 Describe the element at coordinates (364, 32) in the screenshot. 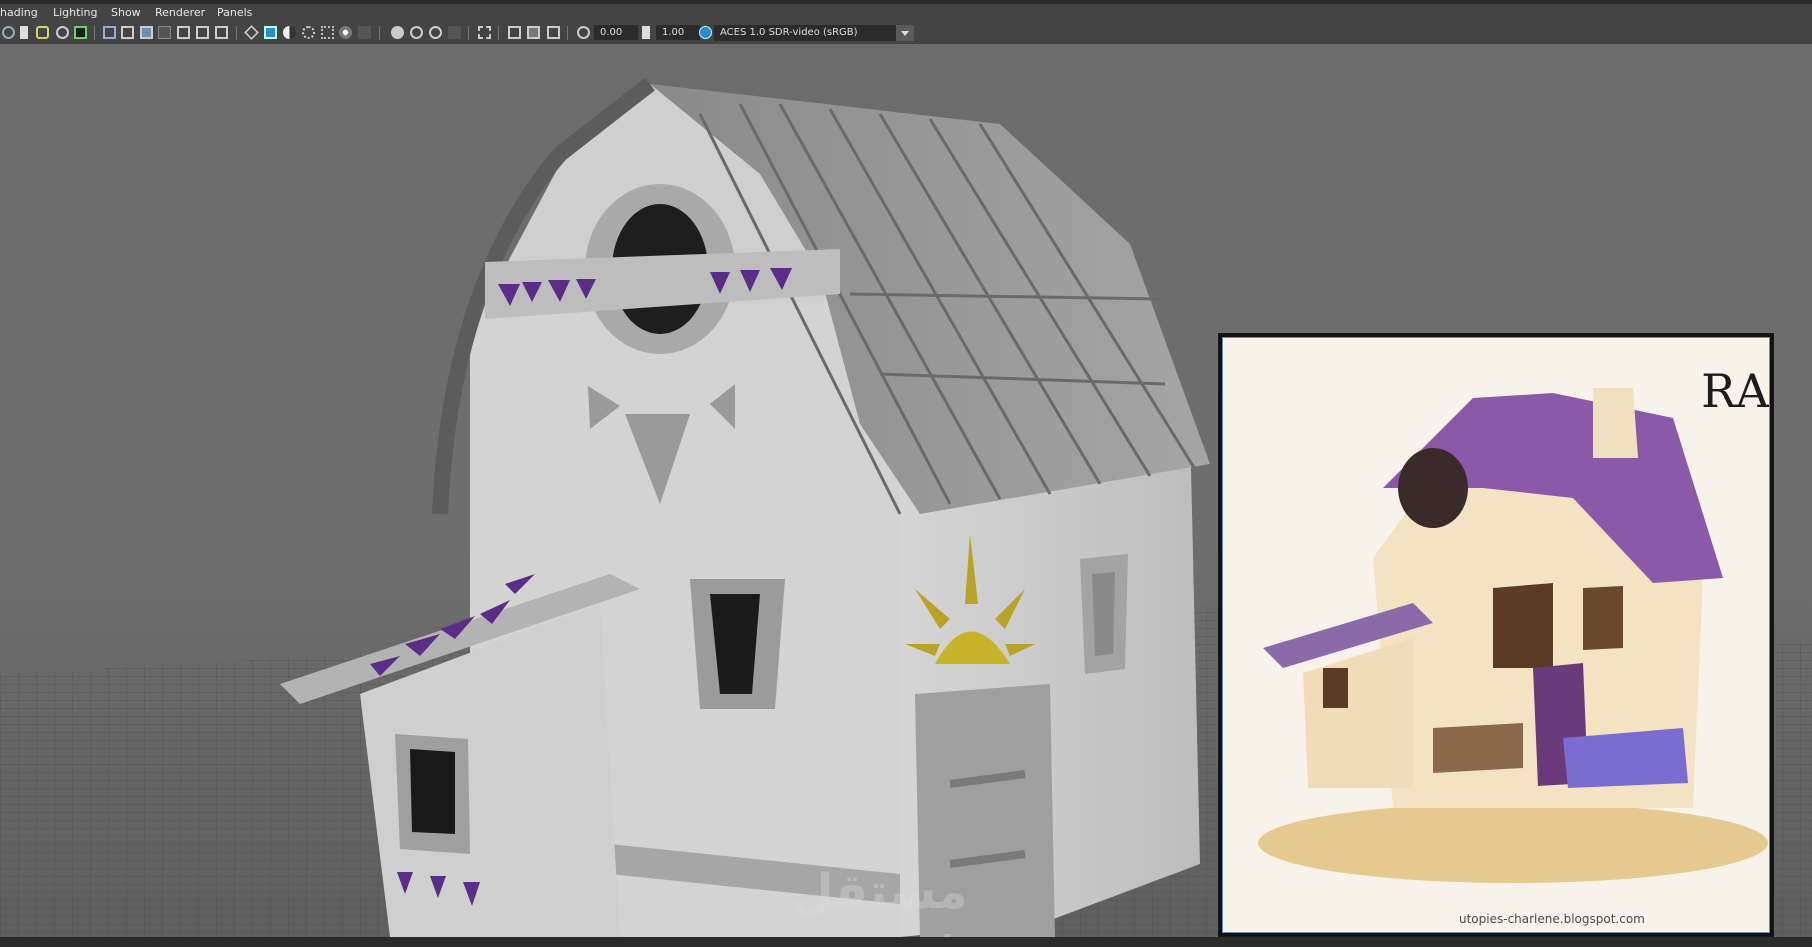

I see `shadows-icon` at that location.